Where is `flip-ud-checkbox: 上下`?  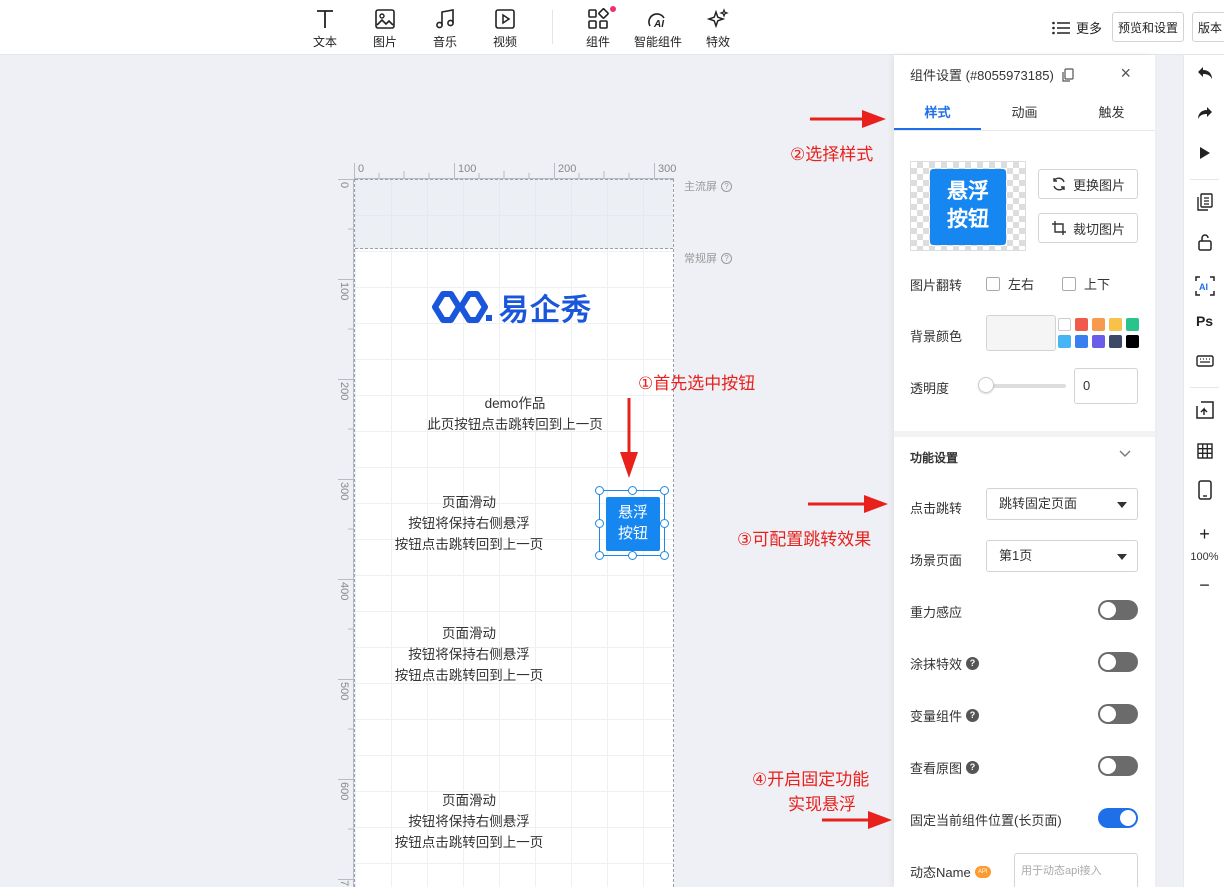
flip-ud-checkbox: 上下 is located at coordinates (1086, 283).